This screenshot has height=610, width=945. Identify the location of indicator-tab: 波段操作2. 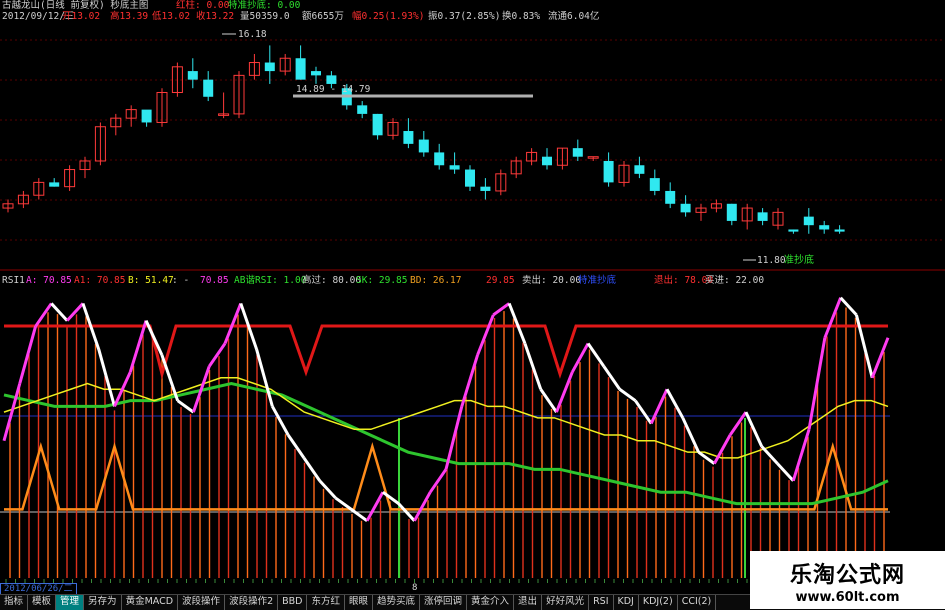
(252, 602).